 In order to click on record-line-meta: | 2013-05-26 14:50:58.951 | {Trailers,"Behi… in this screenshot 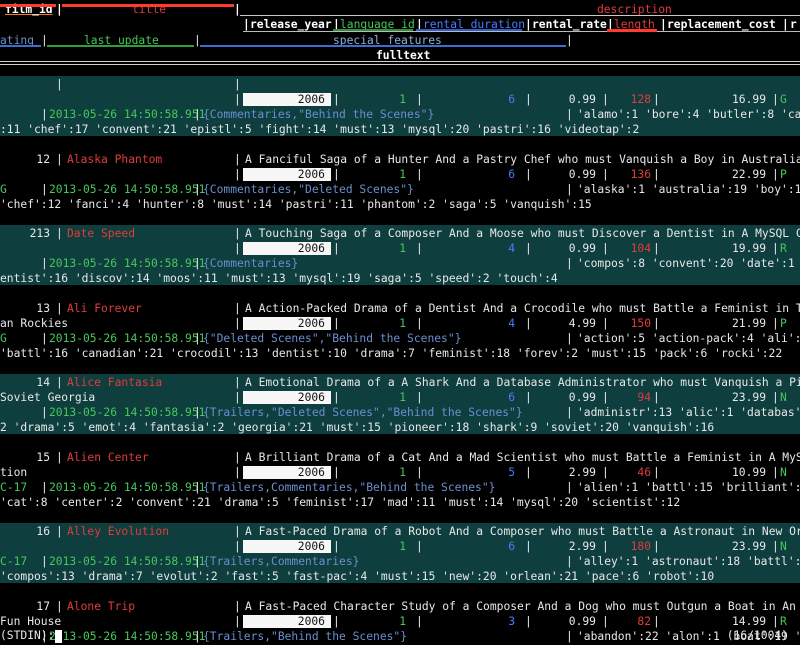, I will do `click(400, 636)`.